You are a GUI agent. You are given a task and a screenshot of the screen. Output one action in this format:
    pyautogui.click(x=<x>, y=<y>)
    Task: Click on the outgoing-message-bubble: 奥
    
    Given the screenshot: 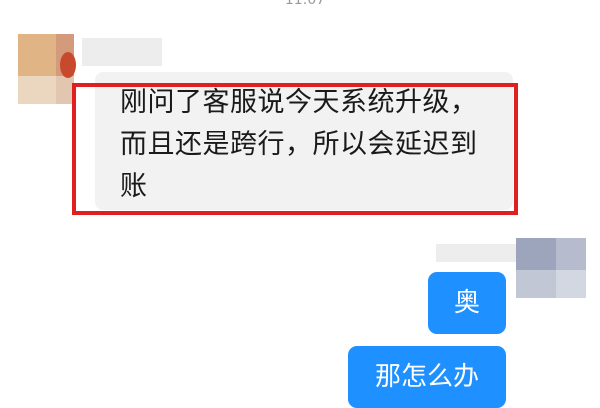 What is the action you would take?
    pyautogui.click(x=467, y=303)
    